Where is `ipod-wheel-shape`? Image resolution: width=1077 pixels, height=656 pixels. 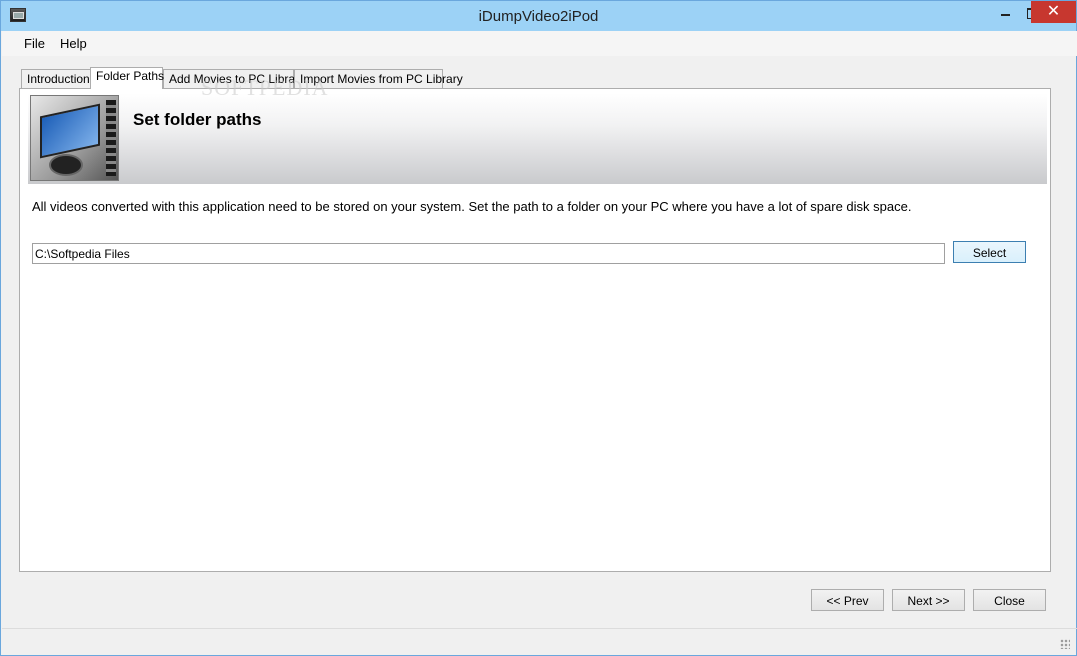
ipod-wheel-shape is located at coordinates (66, 165).